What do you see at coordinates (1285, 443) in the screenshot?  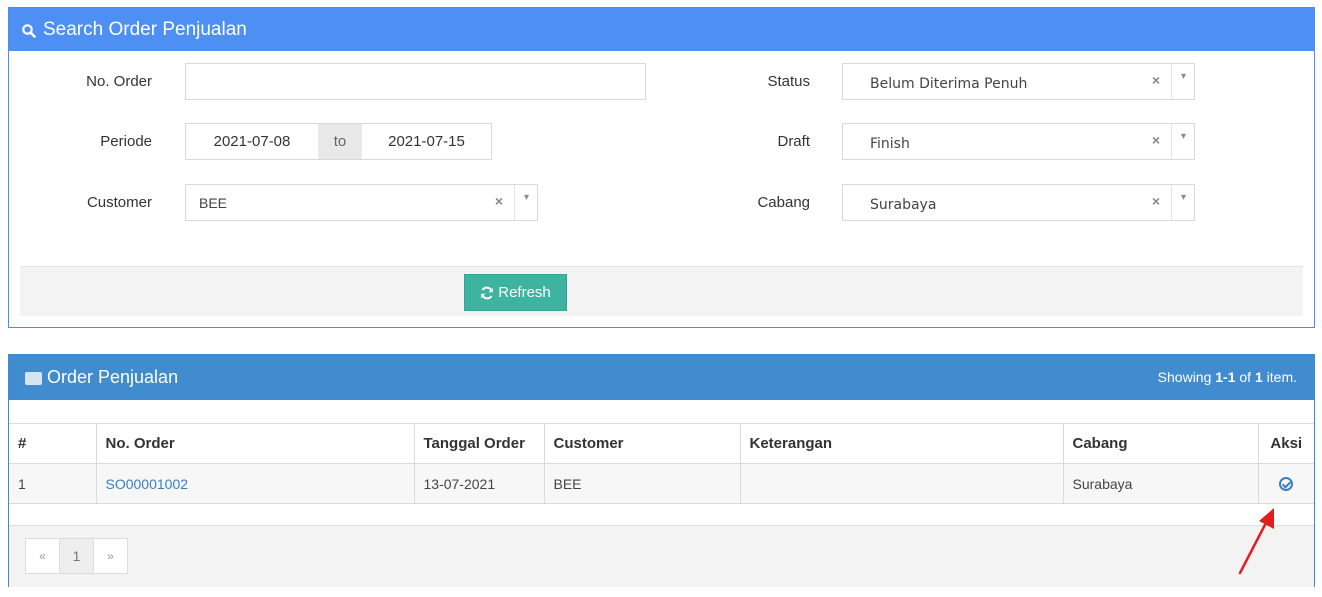 I see `column-header-aksi: Aksi` at bounding box center [1285, 443].